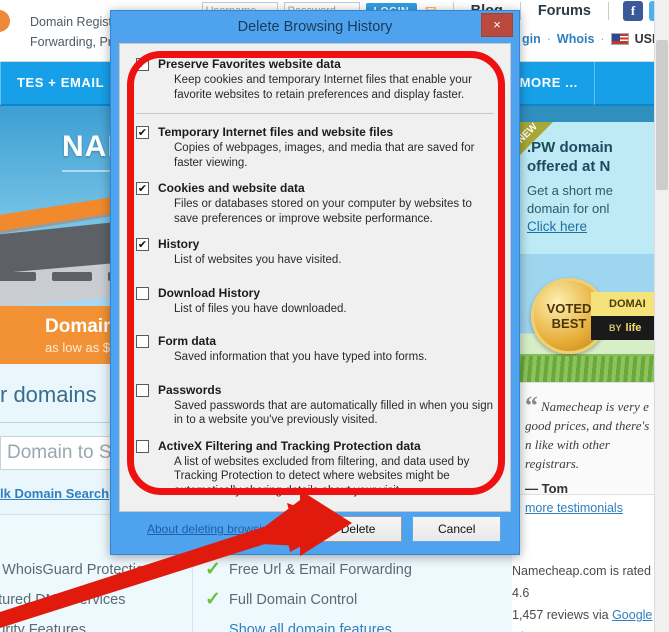 This screenshot has width=669, height=632. Describe the element at coordinates (595, 406) in the screenshot. I see `testimonial-line-1: Namecheap is very e` at that location.